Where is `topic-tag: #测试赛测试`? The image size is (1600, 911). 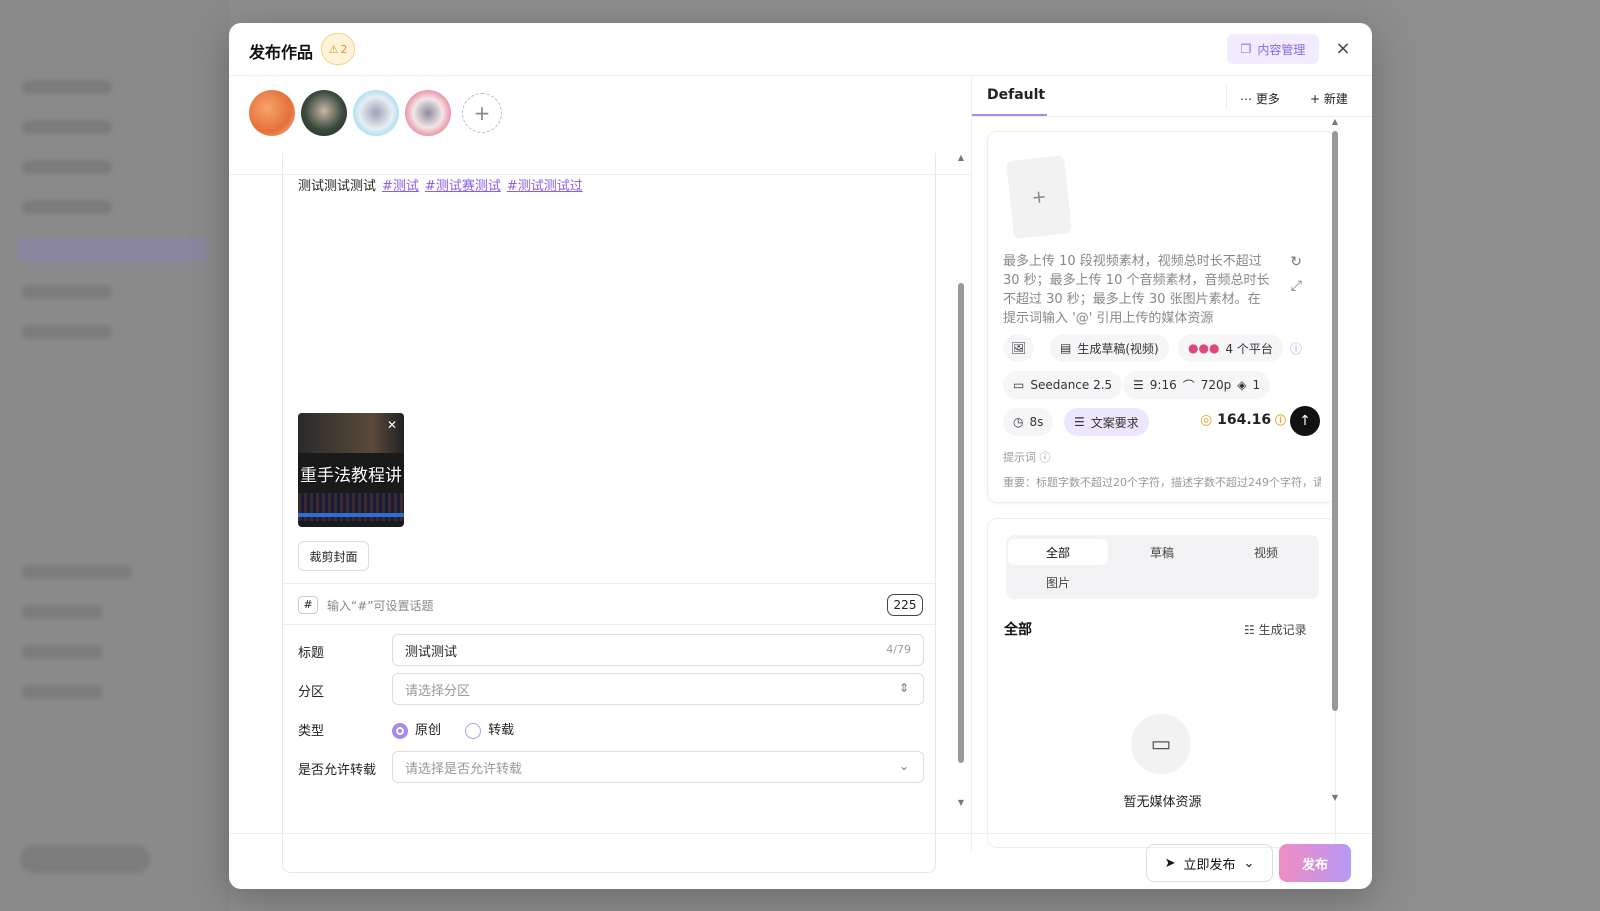 topic-tag: #测试赛测试 is located at coordinates (463, 186).